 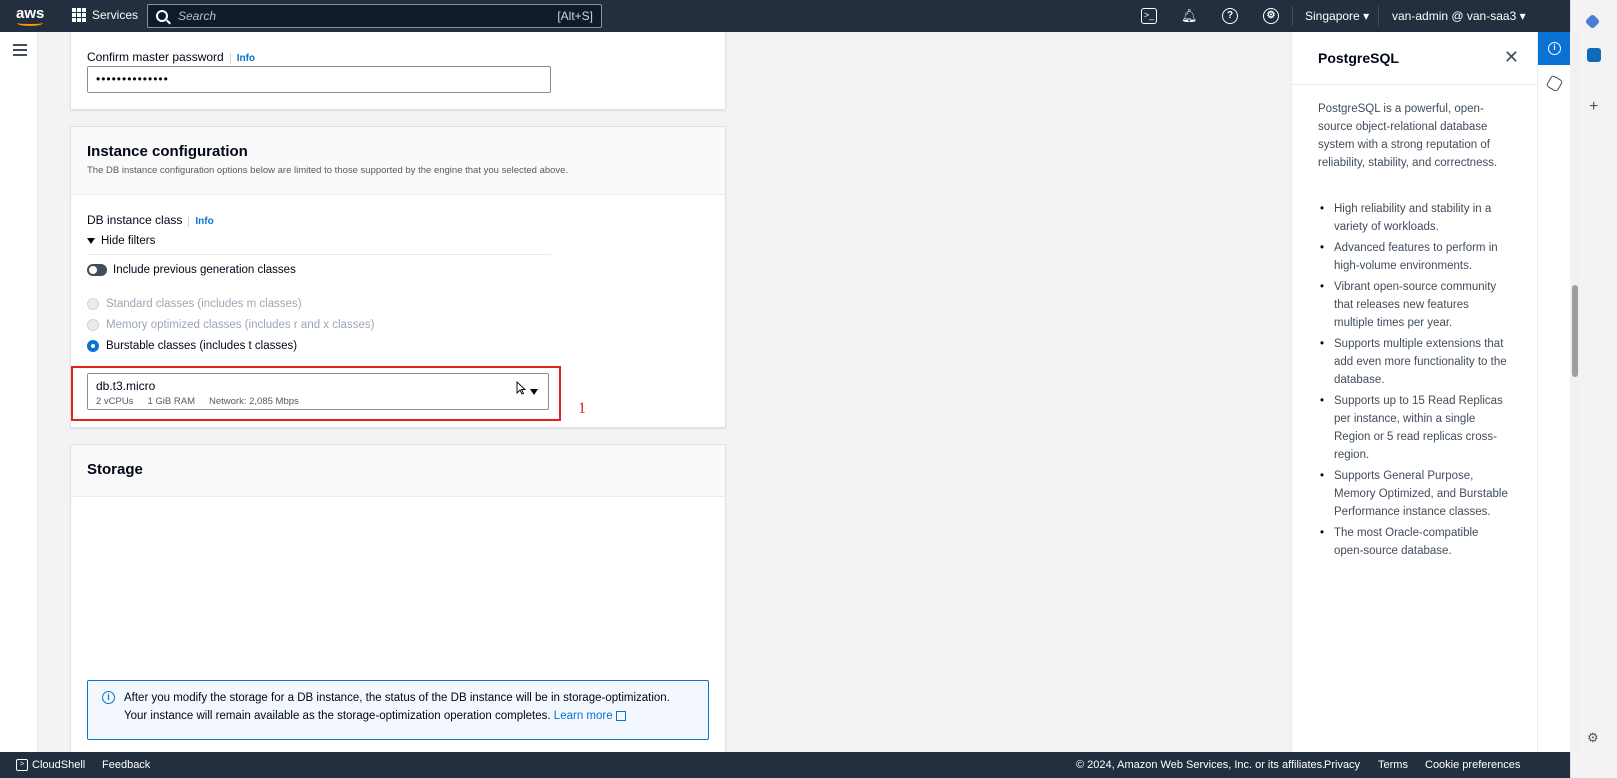 I want to click on help-icon: ?, so click(x=1230, y=16).